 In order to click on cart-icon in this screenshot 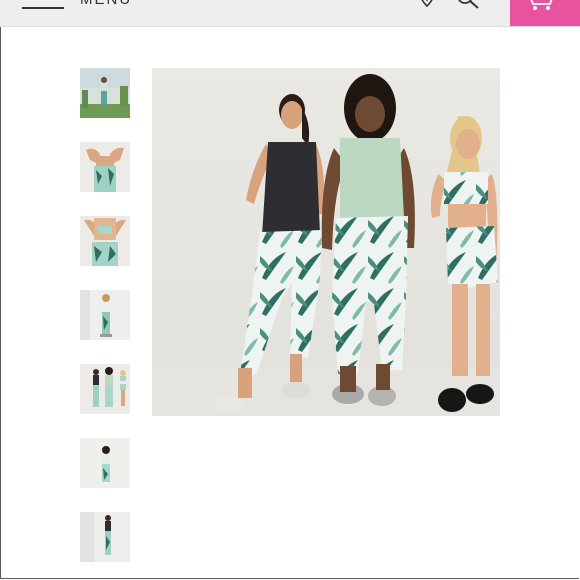, I will do `click(541, 5)`.